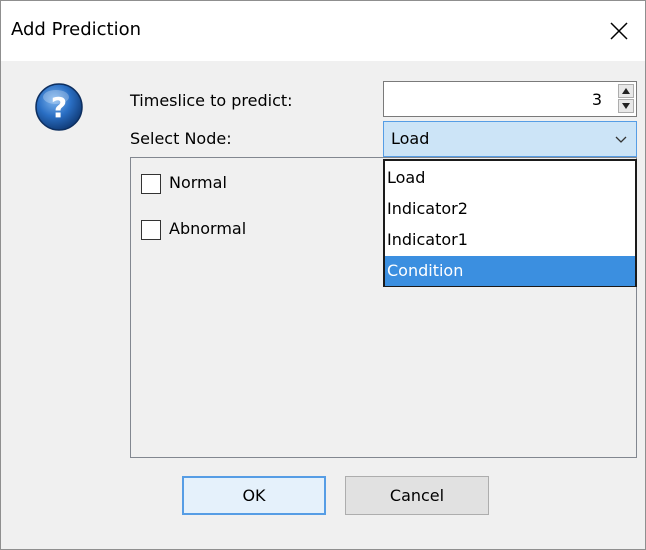 The height and width of the screenshot is (550, 646). I want to click on title-bar: Add Prediction, so click(323, 31).